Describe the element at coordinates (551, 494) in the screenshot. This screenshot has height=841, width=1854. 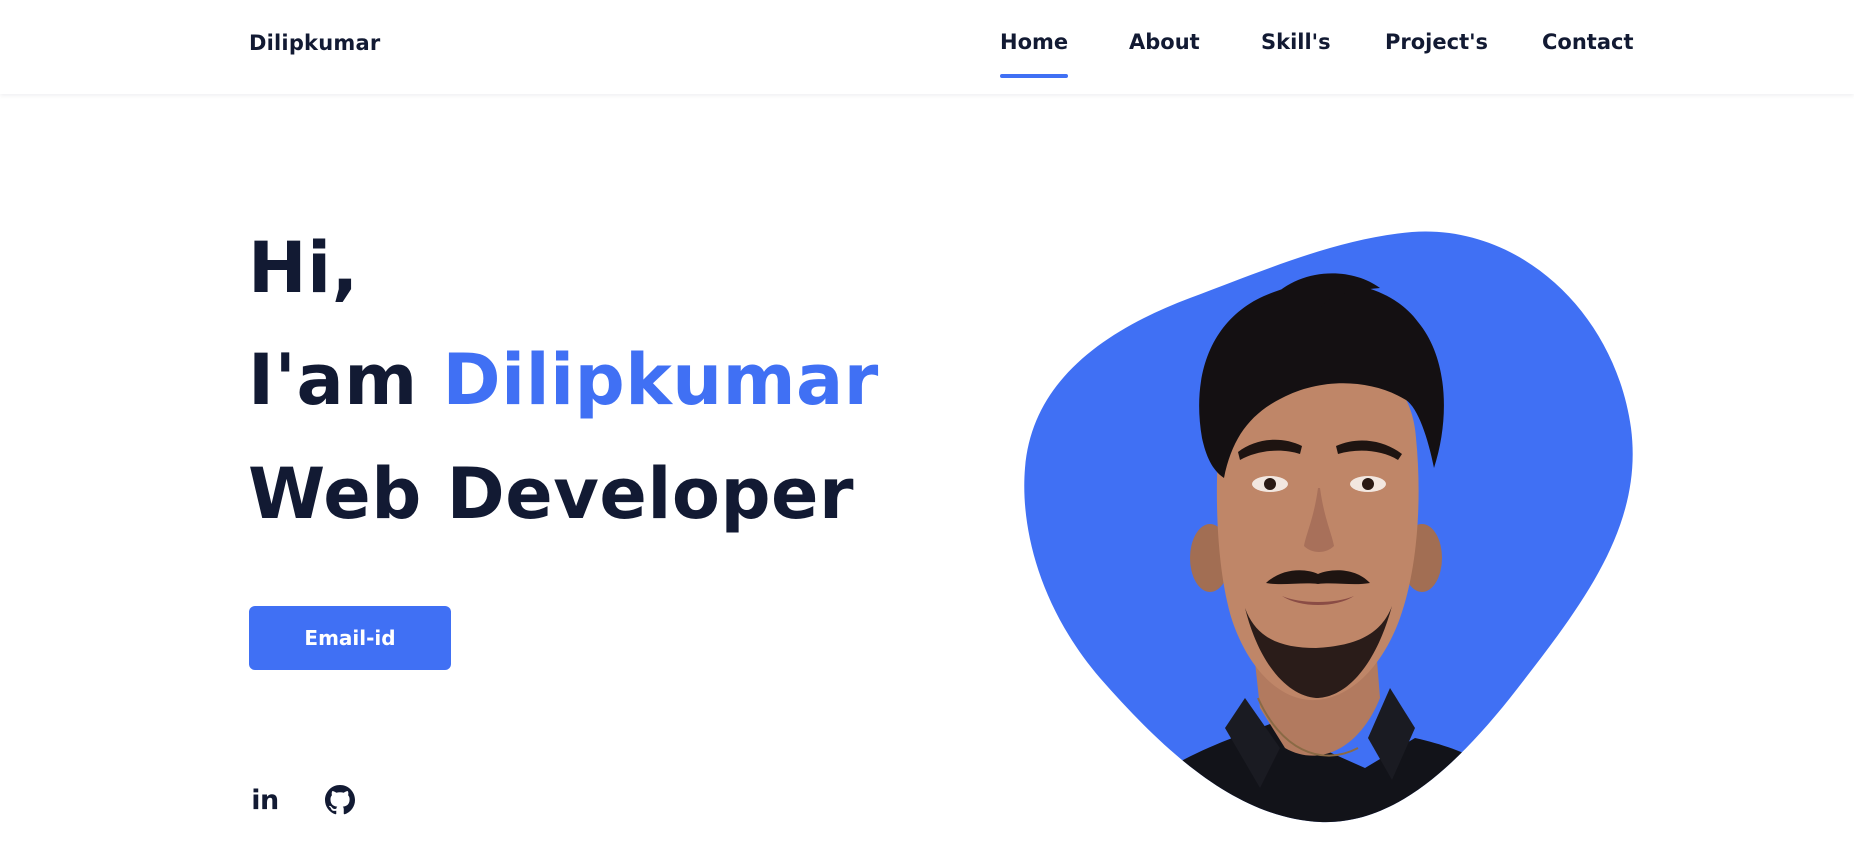
I see `hero-role: Web Developer` at that location.